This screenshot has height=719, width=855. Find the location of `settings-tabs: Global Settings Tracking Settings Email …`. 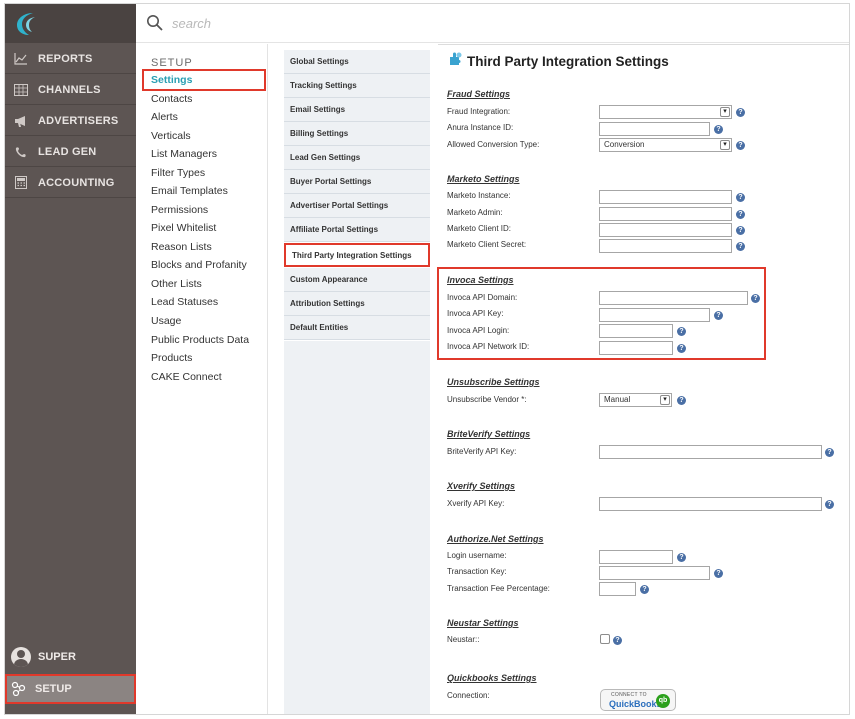

settings-tabs: Global Settings Tracking Settings Email … is located at coordinates (357, 197).